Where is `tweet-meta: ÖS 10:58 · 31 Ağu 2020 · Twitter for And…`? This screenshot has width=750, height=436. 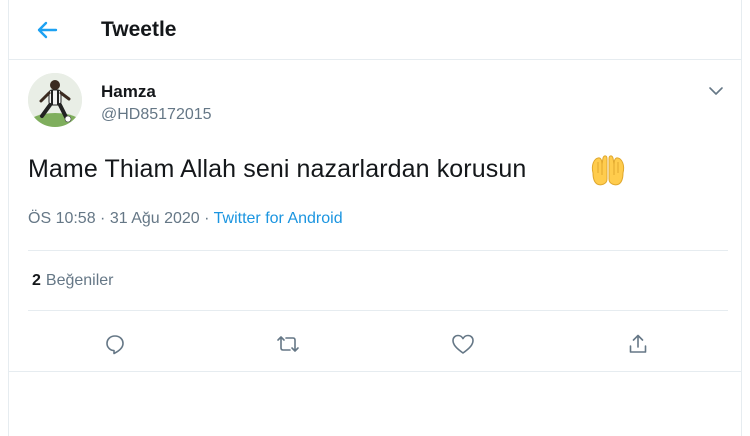 tweet-meta: ÖS 10:58 · 31 Ağu 2020 · Twitter for And… is located at coordinates (185, 219).